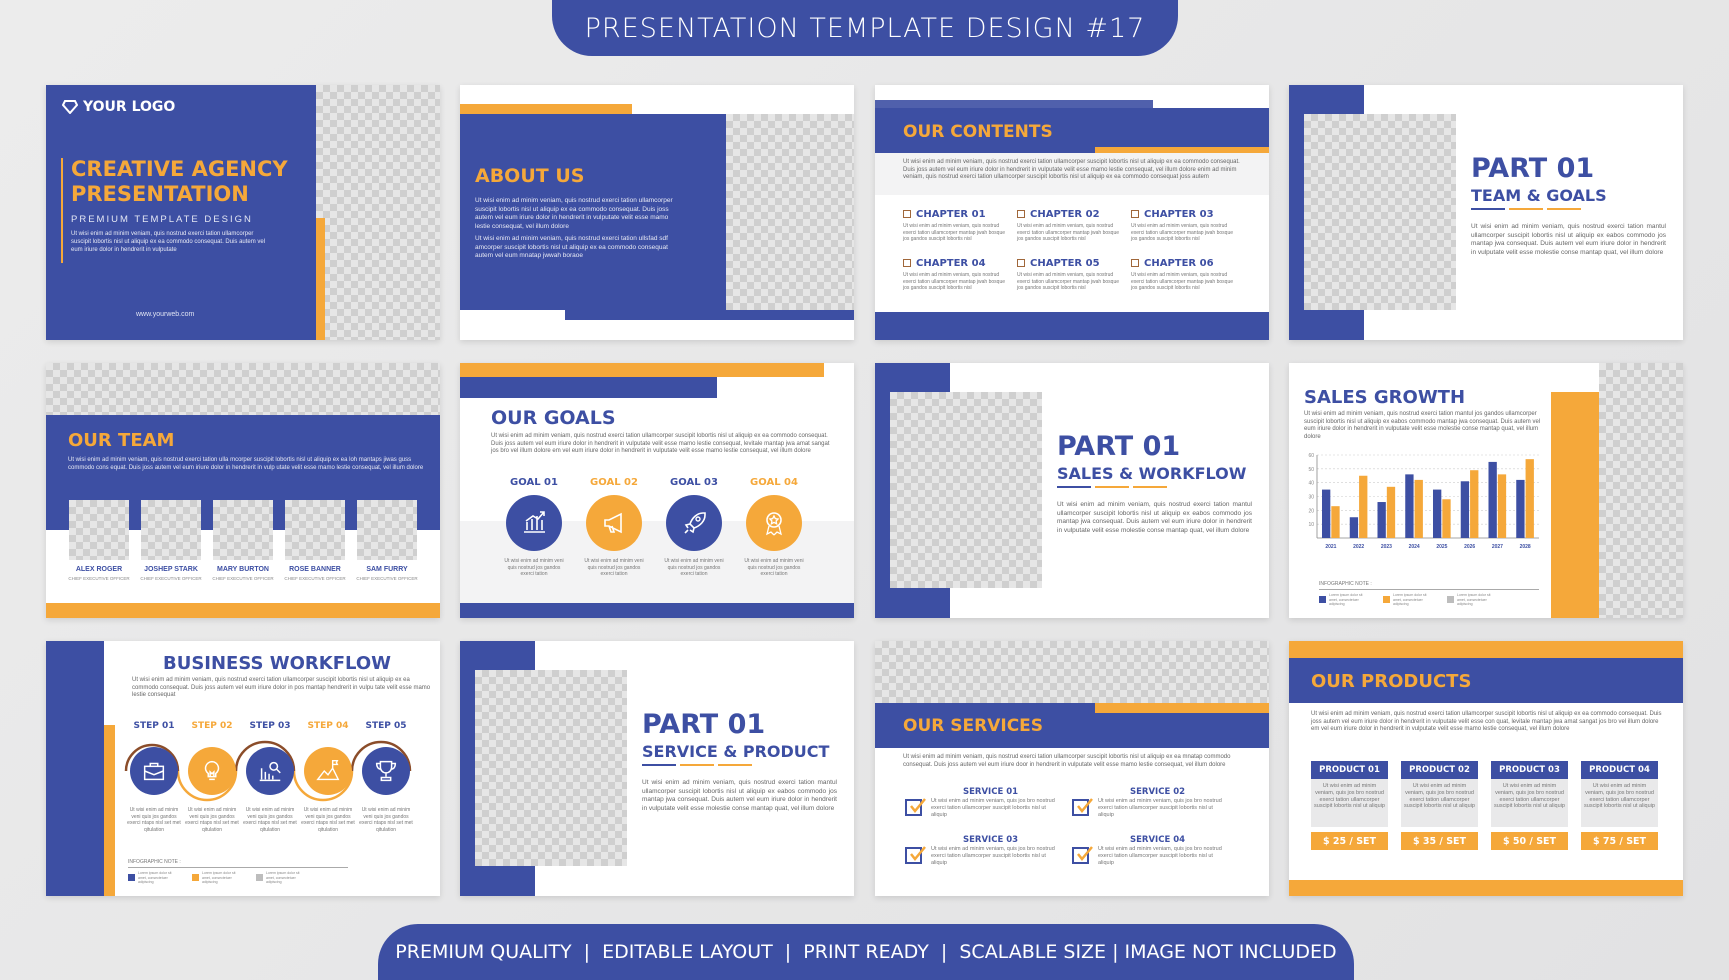  I want to click on x-tick-label: 2024, so click(1414, 547).